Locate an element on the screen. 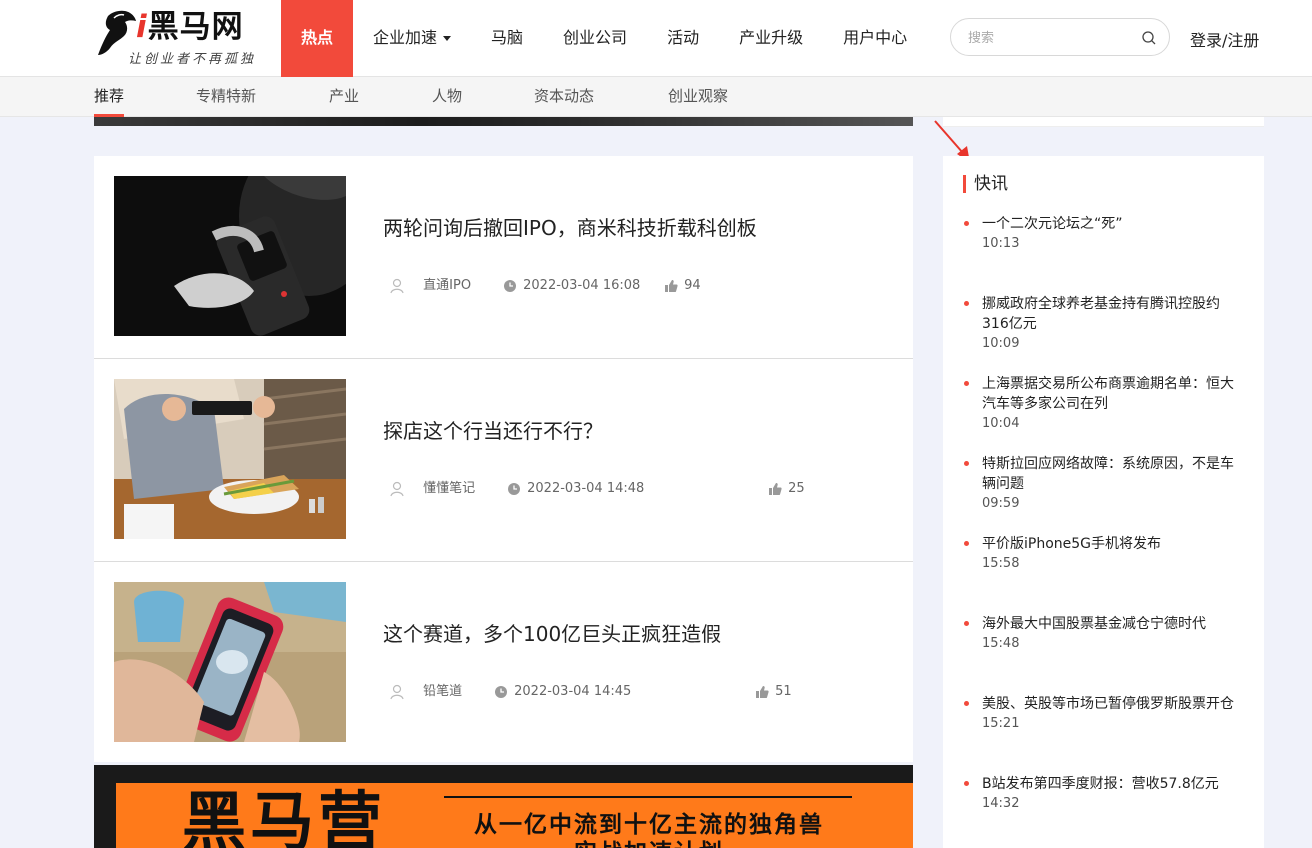 This screenshot has height=848, width=1312. site-logo: i黑马网 让创业者不再孤独 is located at coordinates (172, 37).